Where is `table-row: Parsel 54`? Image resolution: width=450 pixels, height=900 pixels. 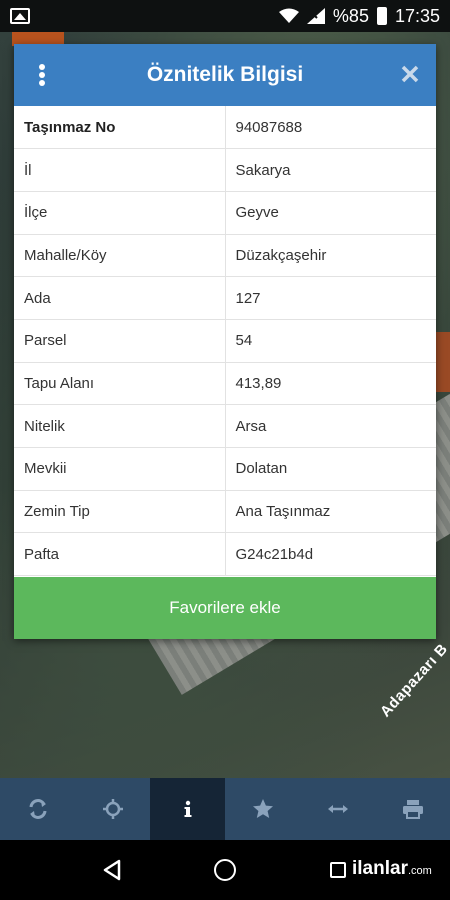
table-row: Parsel 54 is located at coordinates (225, 341).